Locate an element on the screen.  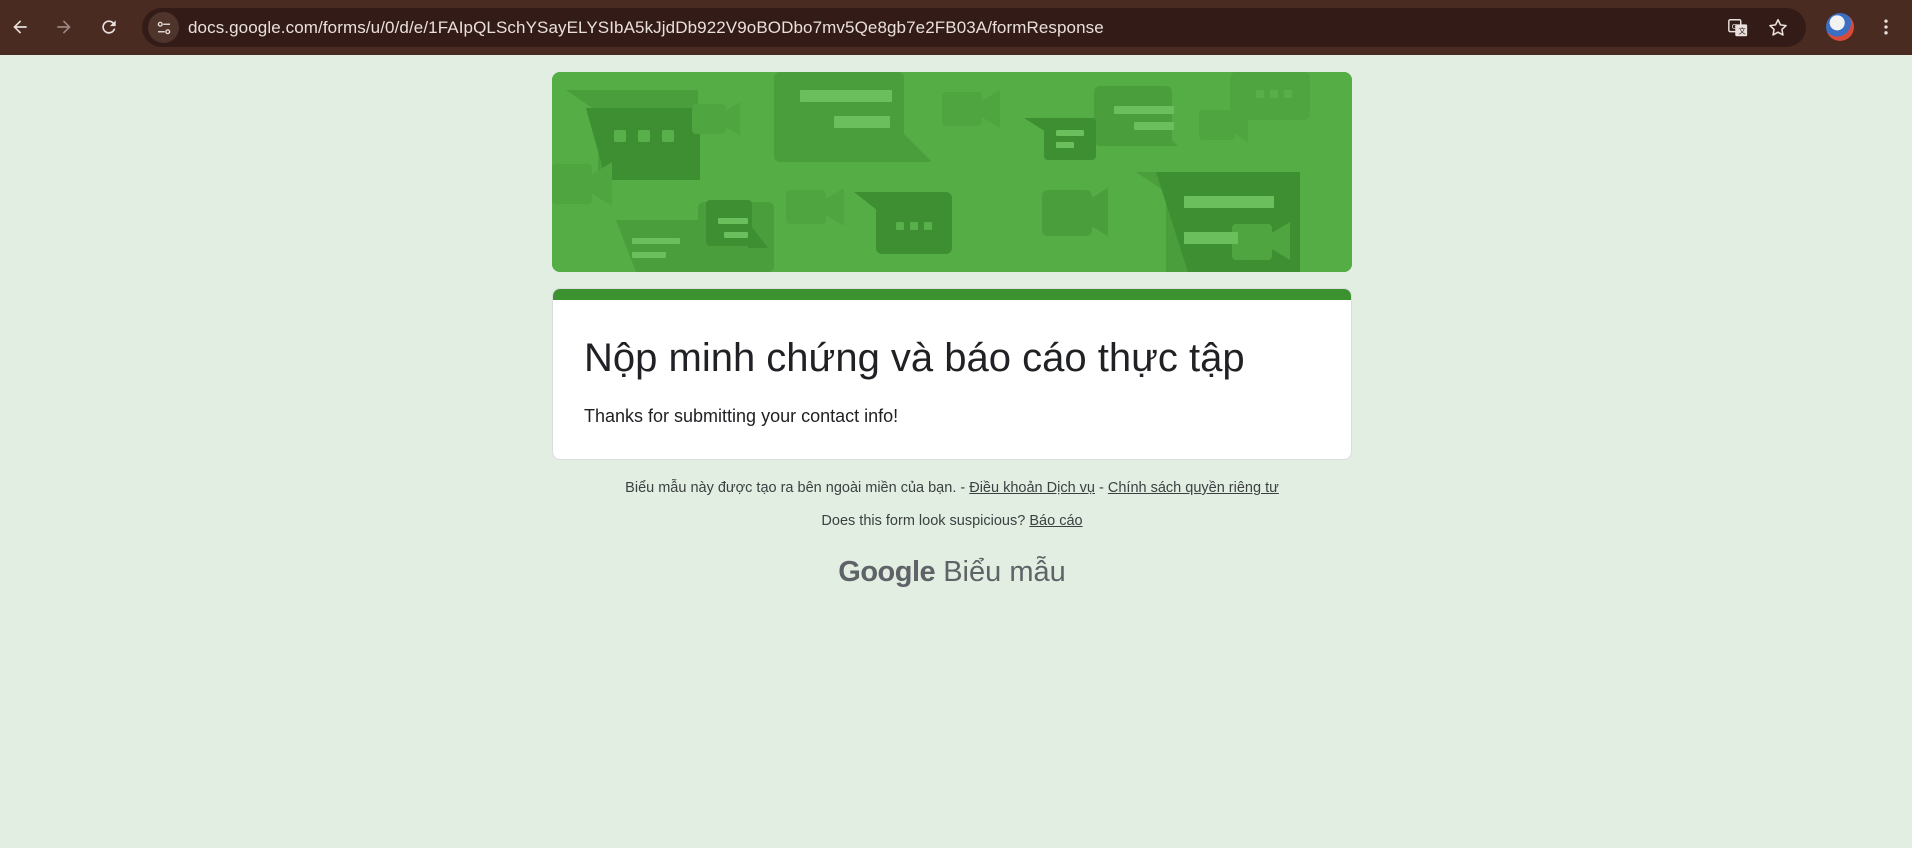
translate-button: G 文 is located at coordinates (1738, 28).